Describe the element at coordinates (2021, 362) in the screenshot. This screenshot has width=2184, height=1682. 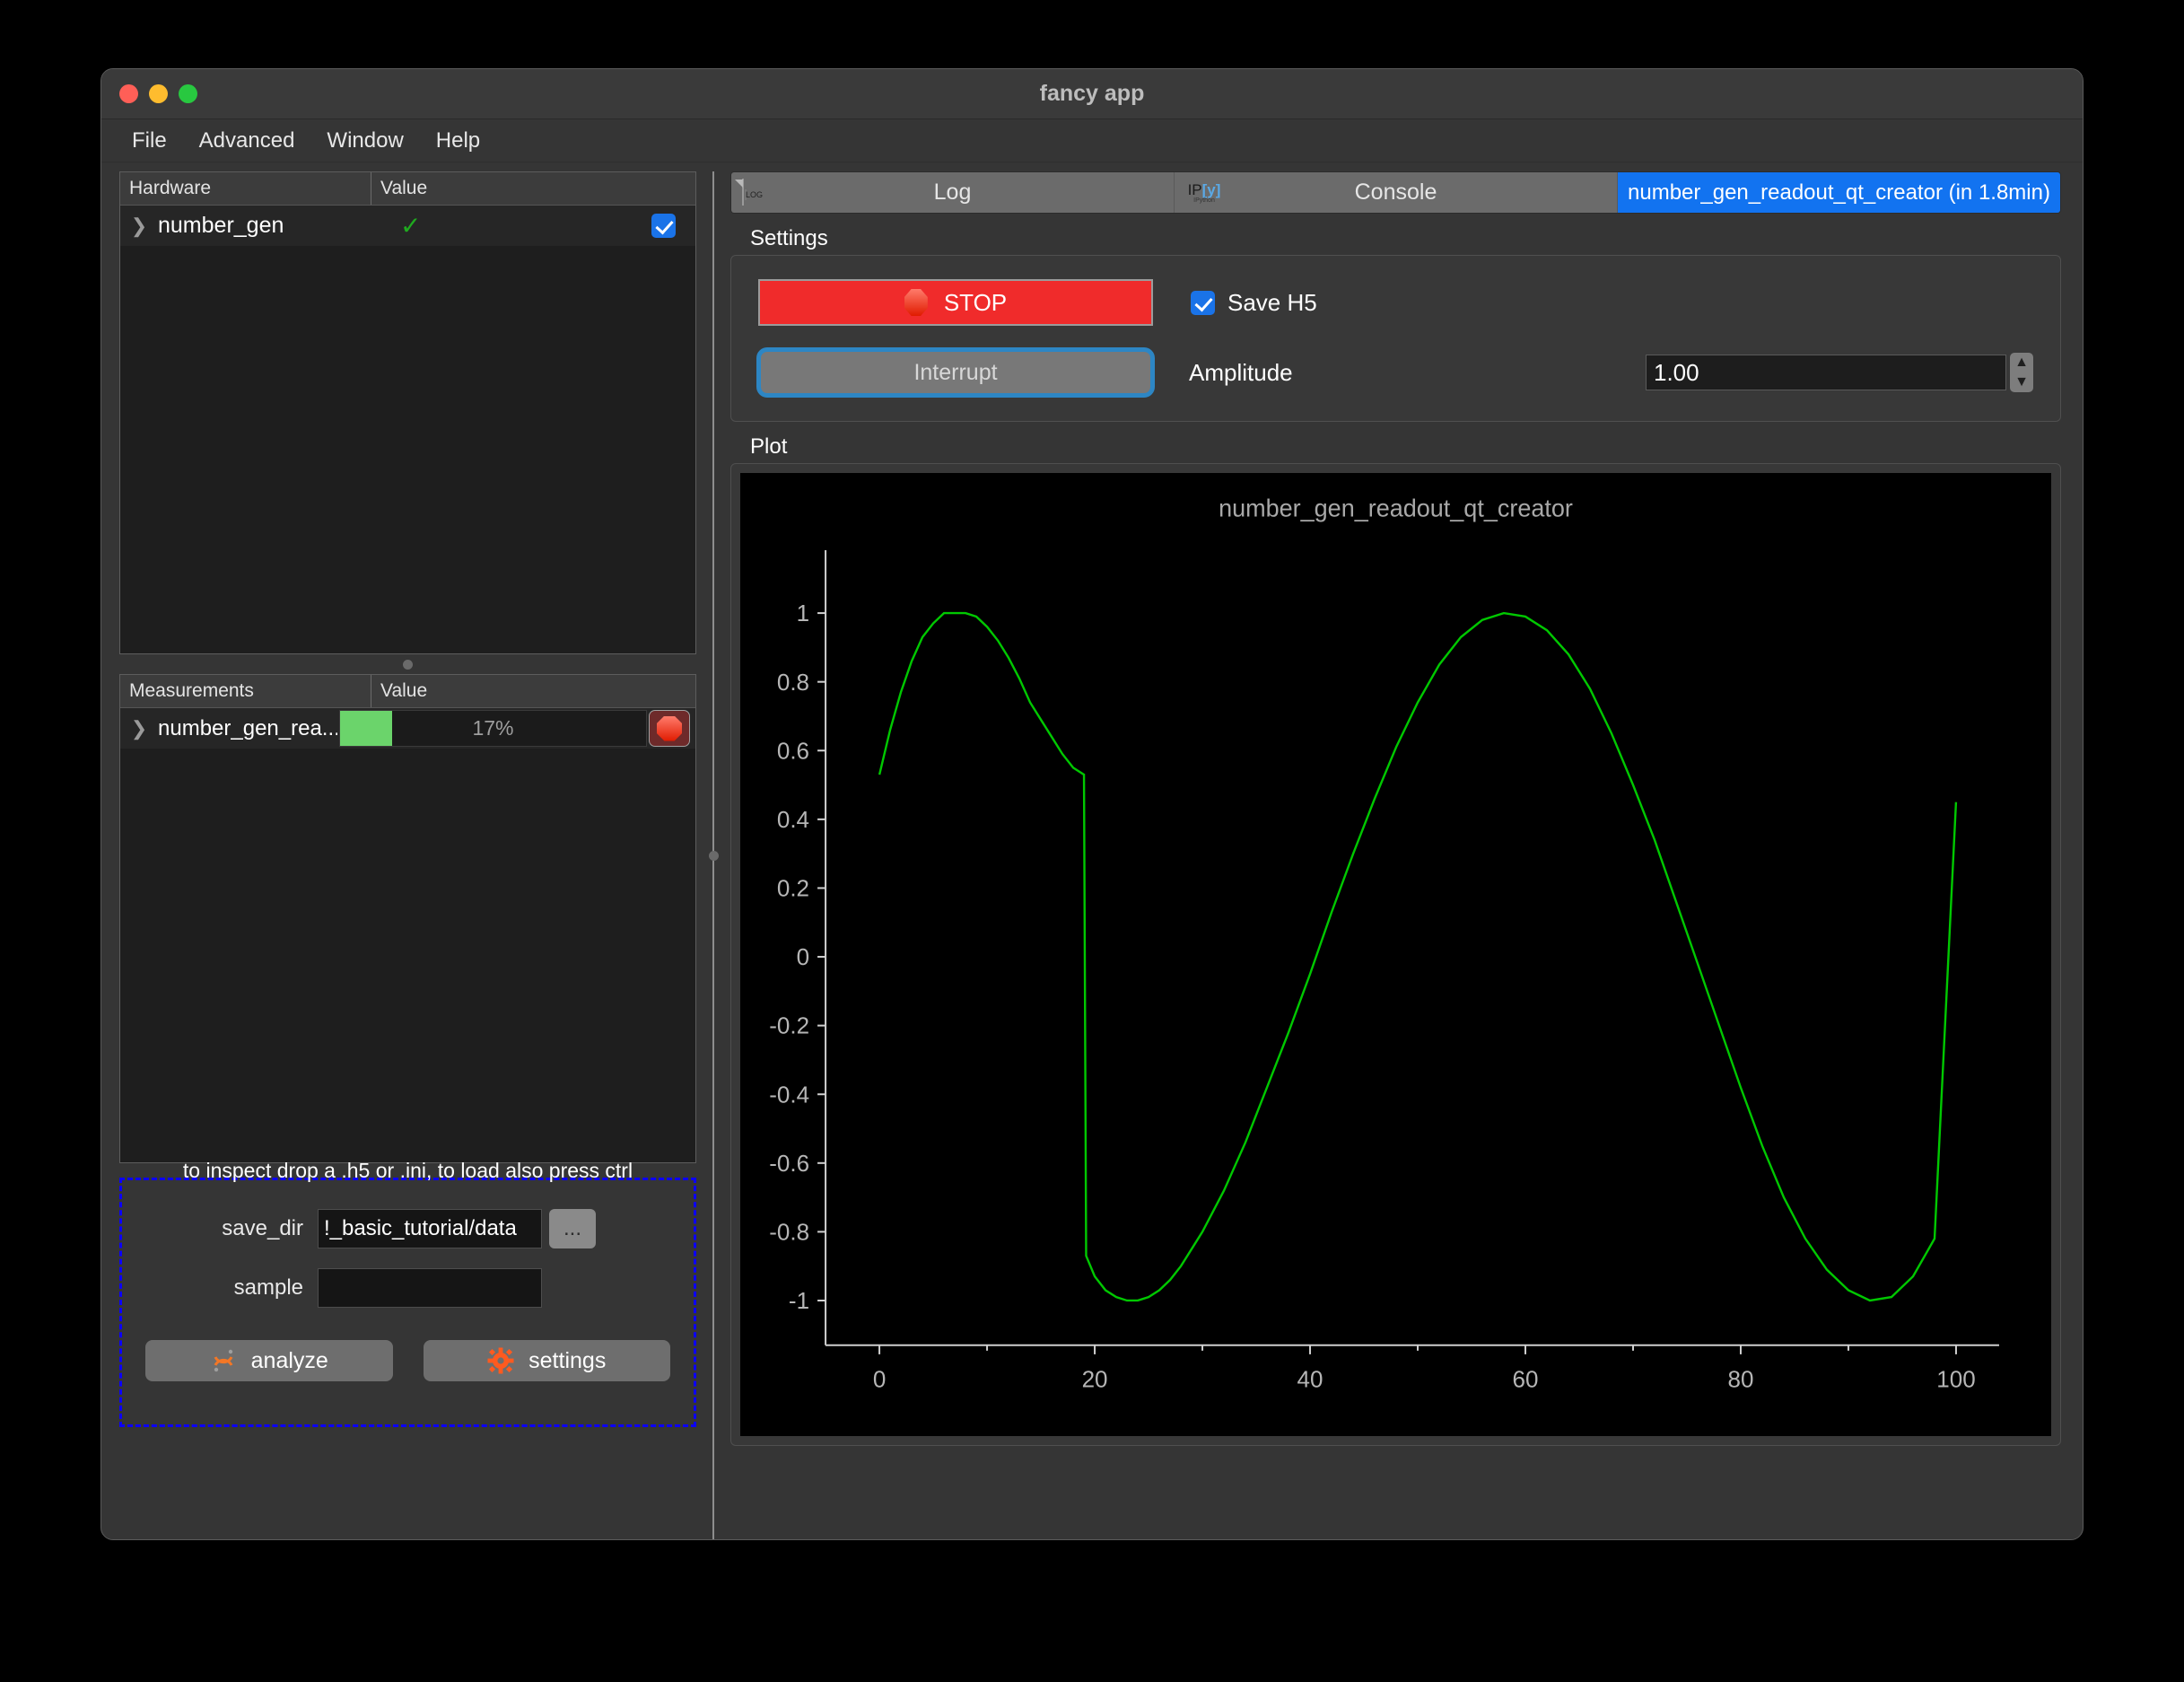
I see `chevron-up-icon: ▲` at that location.